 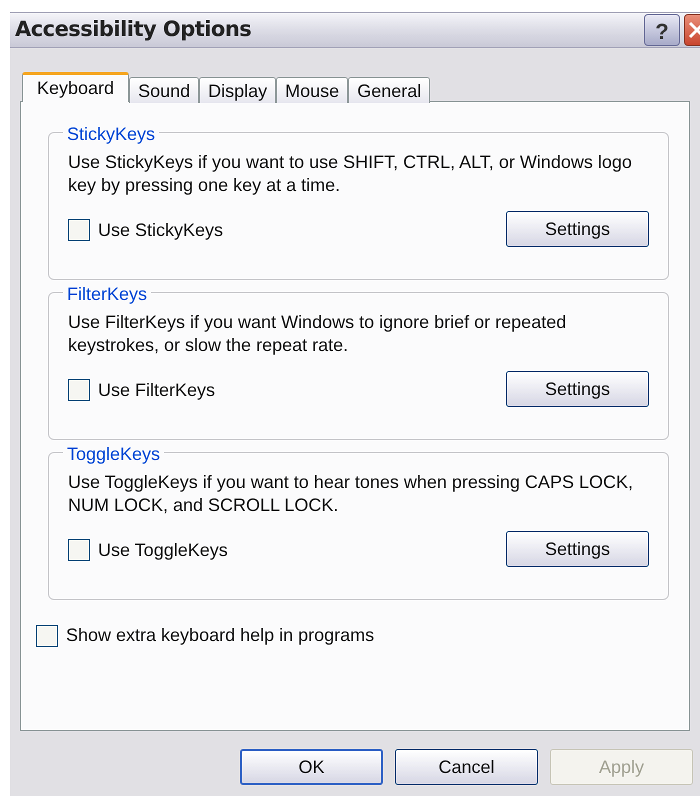 What do you see at coordinates (237, 90) in the screenshot?
I see `tab: Display` at bounding box center [237, 90].